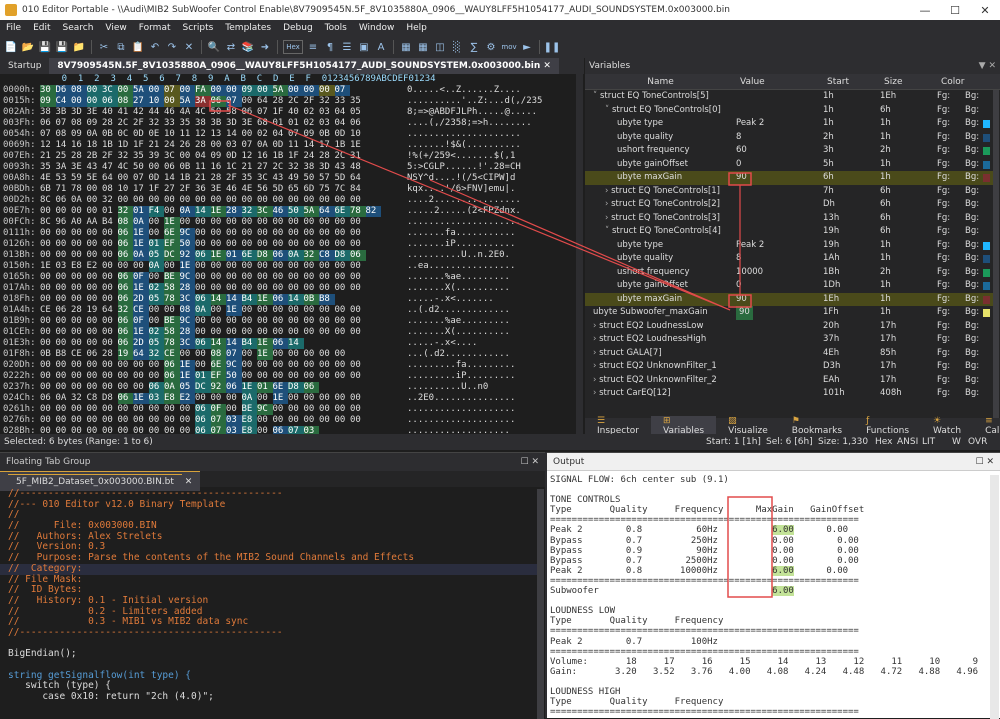 The image size is (1000, 719). I want to click on hex-byte: D8, so click(110, 398).